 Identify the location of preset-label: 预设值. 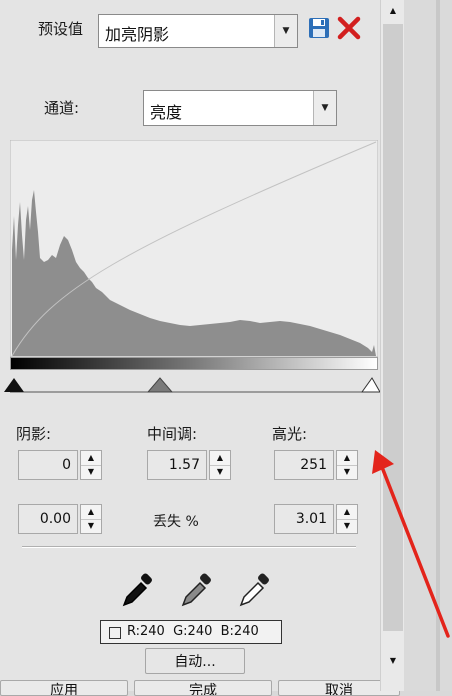
(61, 29).